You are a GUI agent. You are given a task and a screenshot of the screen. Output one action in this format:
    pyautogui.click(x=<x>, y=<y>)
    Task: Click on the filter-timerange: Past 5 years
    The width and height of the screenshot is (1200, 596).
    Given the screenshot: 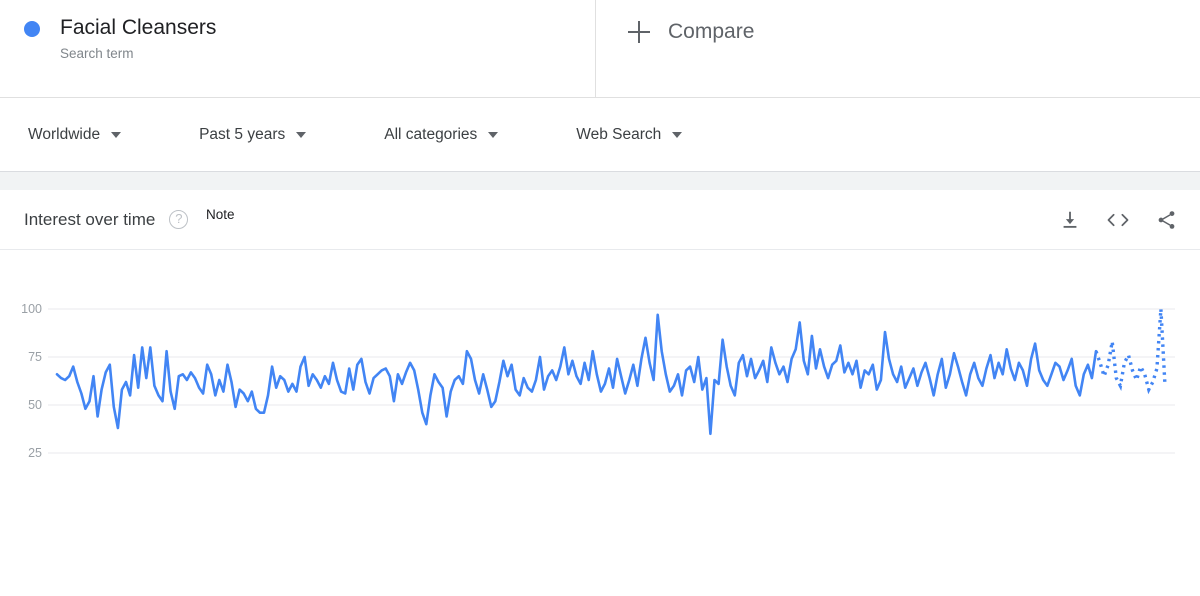 What is the action you would take?
    pyautogui.click(x=253, y=134)
    